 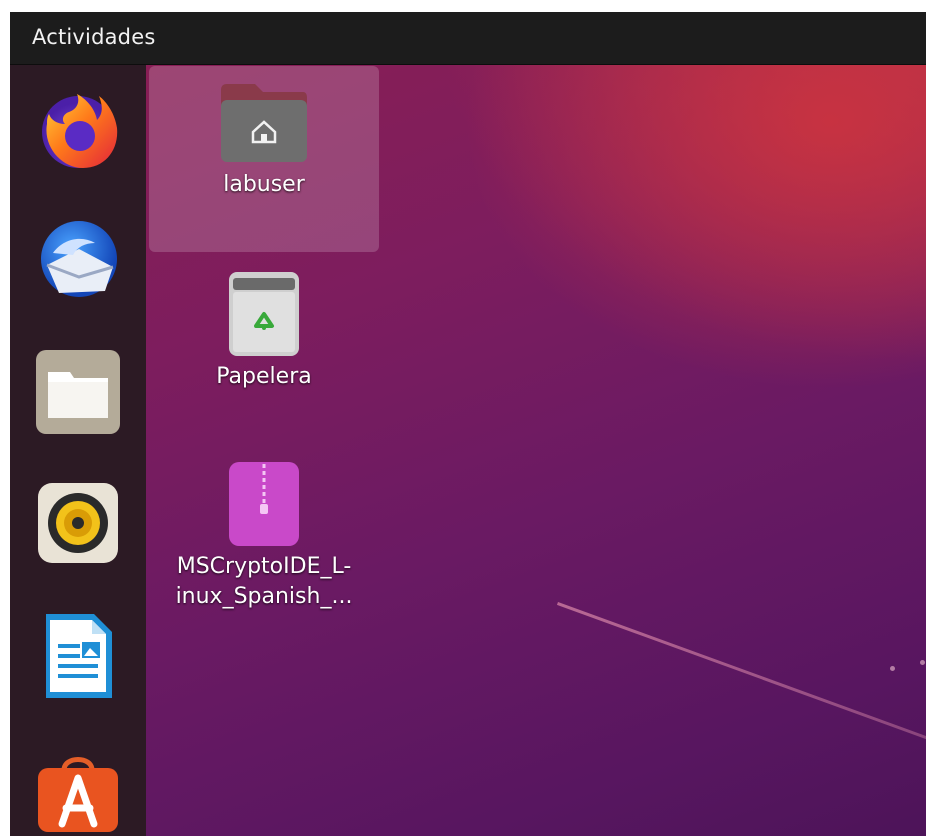 What do you see at coordinates (264, 123) in the screenshot?
I see `home-folder-icon` at bounding box center [264, 123].